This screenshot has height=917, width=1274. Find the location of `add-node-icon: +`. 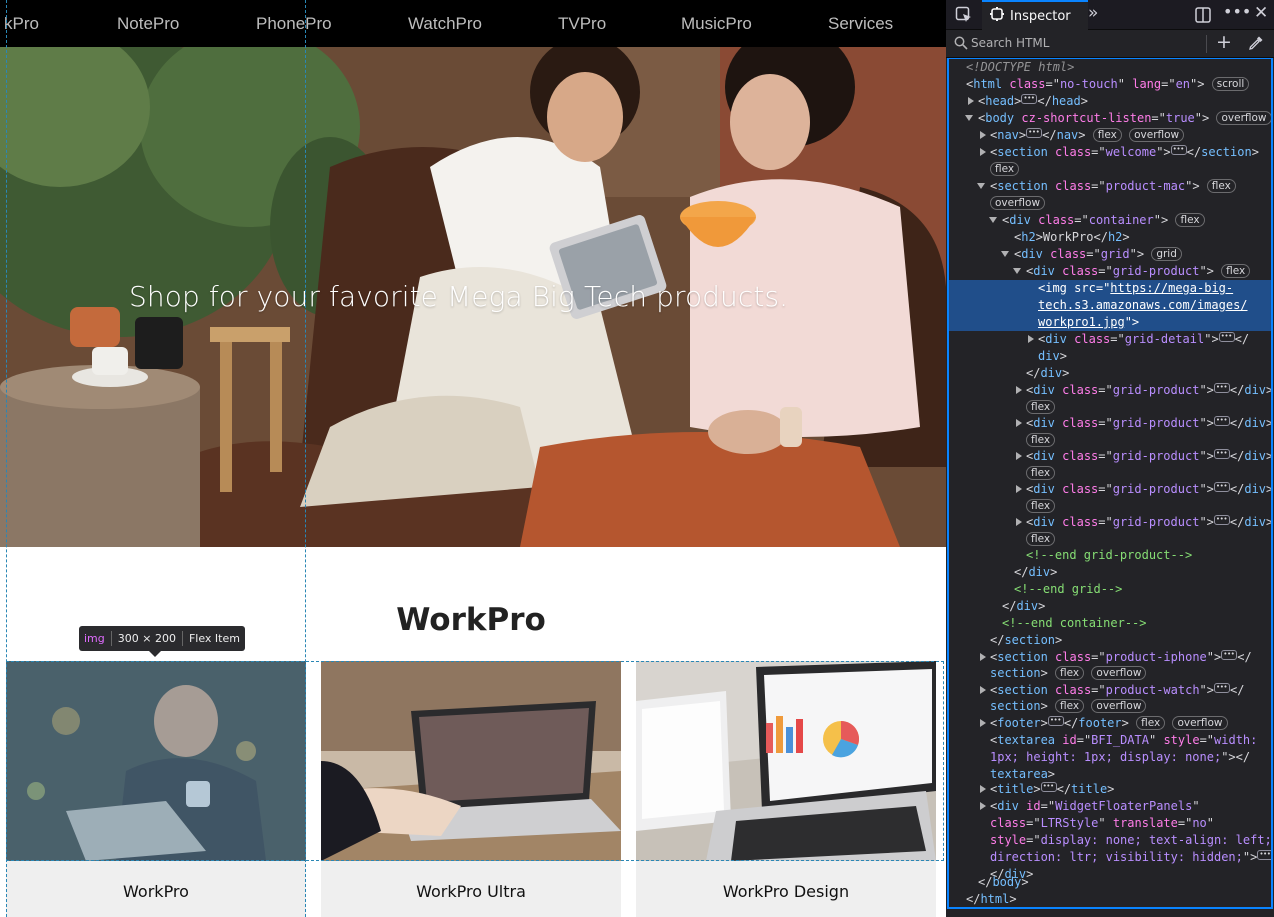

add-node-icon: + is located at coordinates (1224, 42).